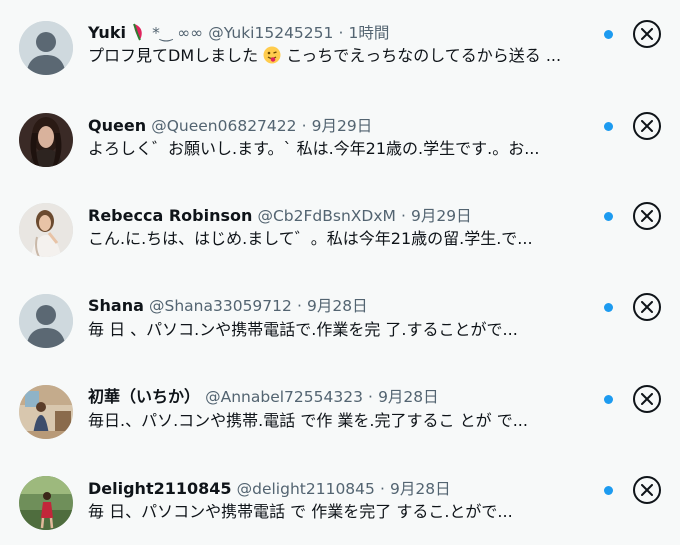 This screenshot has height=545, width=680. I want to click on conversation-header: Queen @Queen06827422 · 9月29日, so click(230, 126).